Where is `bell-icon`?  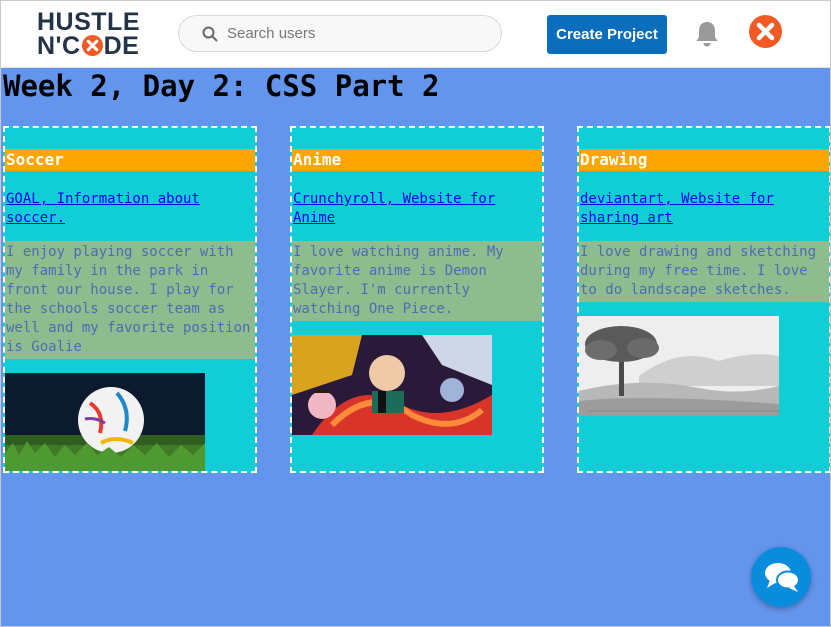 bell-icon is located at coordinates (707, 34).